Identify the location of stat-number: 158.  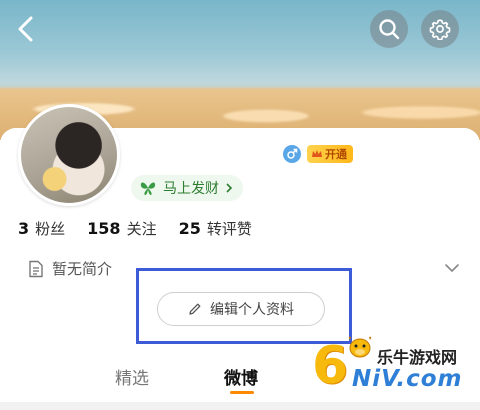
(104, 228).